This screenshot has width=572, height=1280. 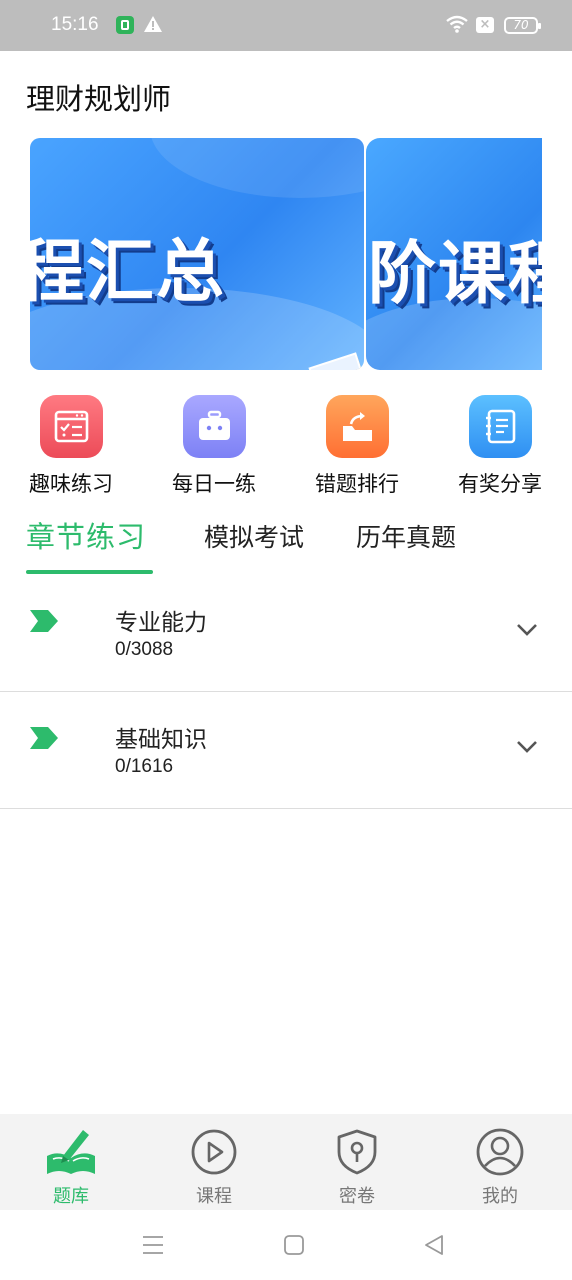 What do you see at coordinates (500, 1152) in the screenshot?
I see `user-circle-icon` at bounding box center [500, 1152].